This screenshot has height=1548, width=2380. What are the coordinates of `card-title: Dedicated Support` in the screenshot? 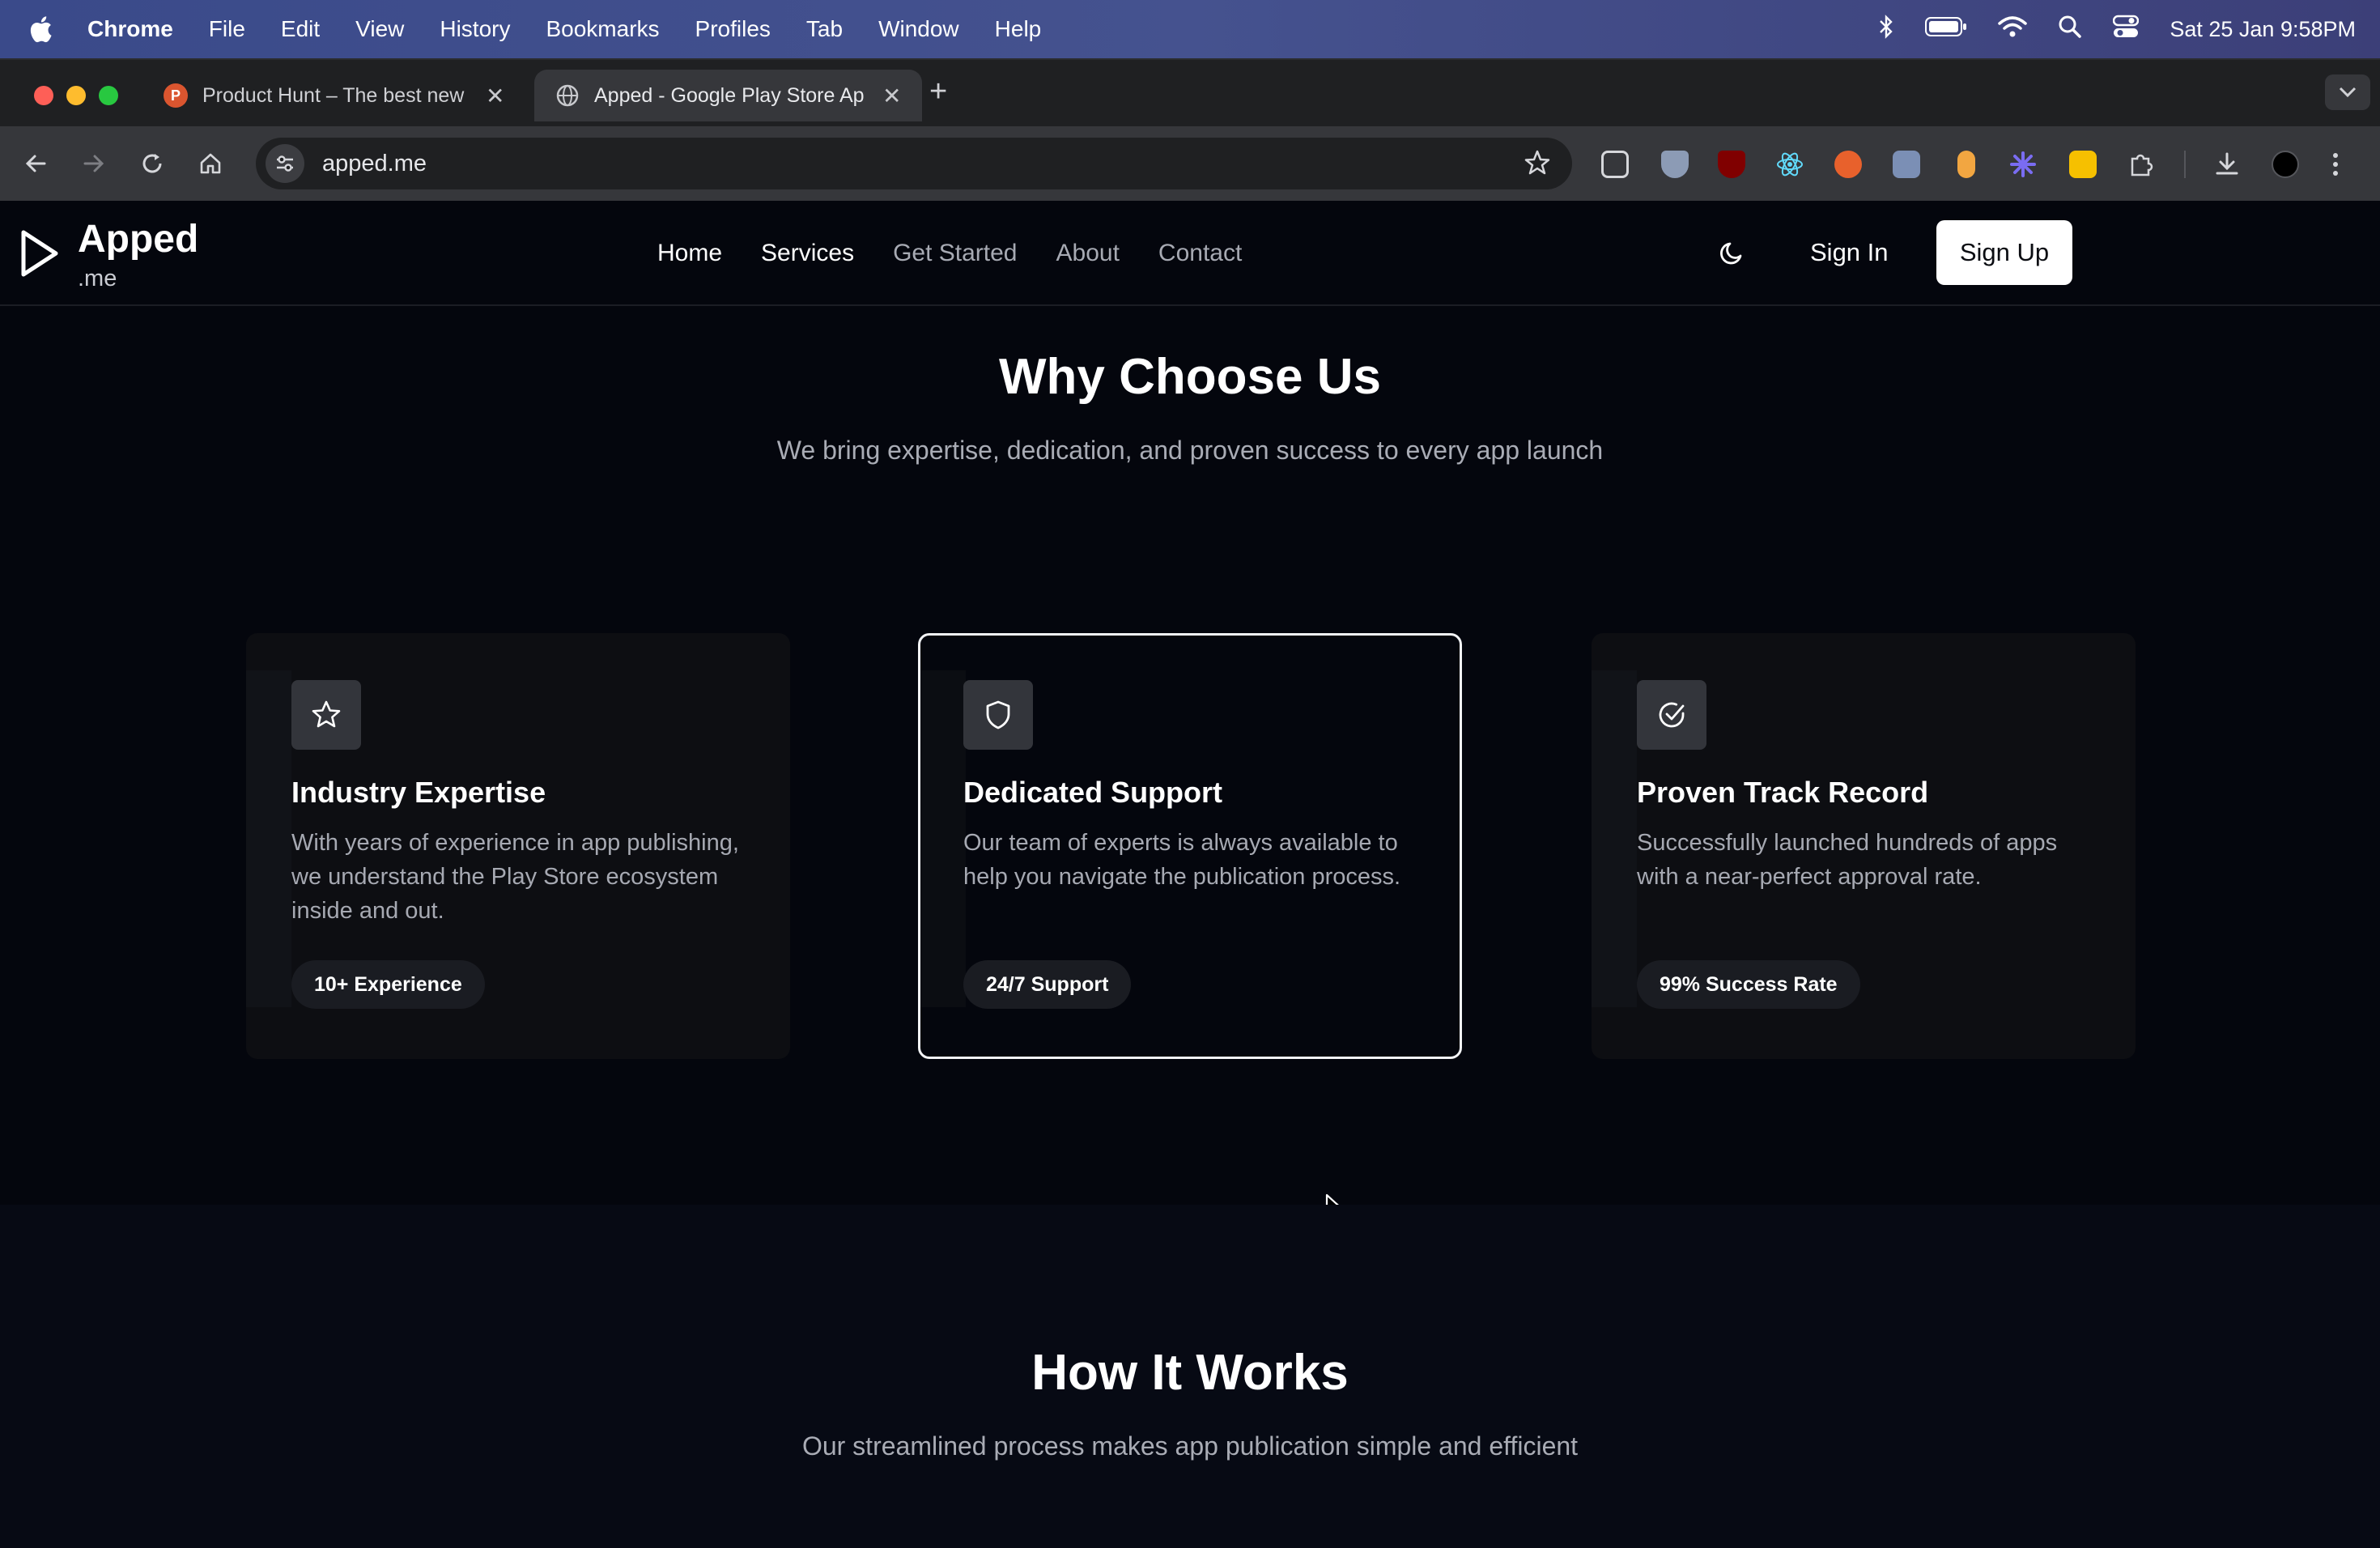 It's located at (1093, 793).